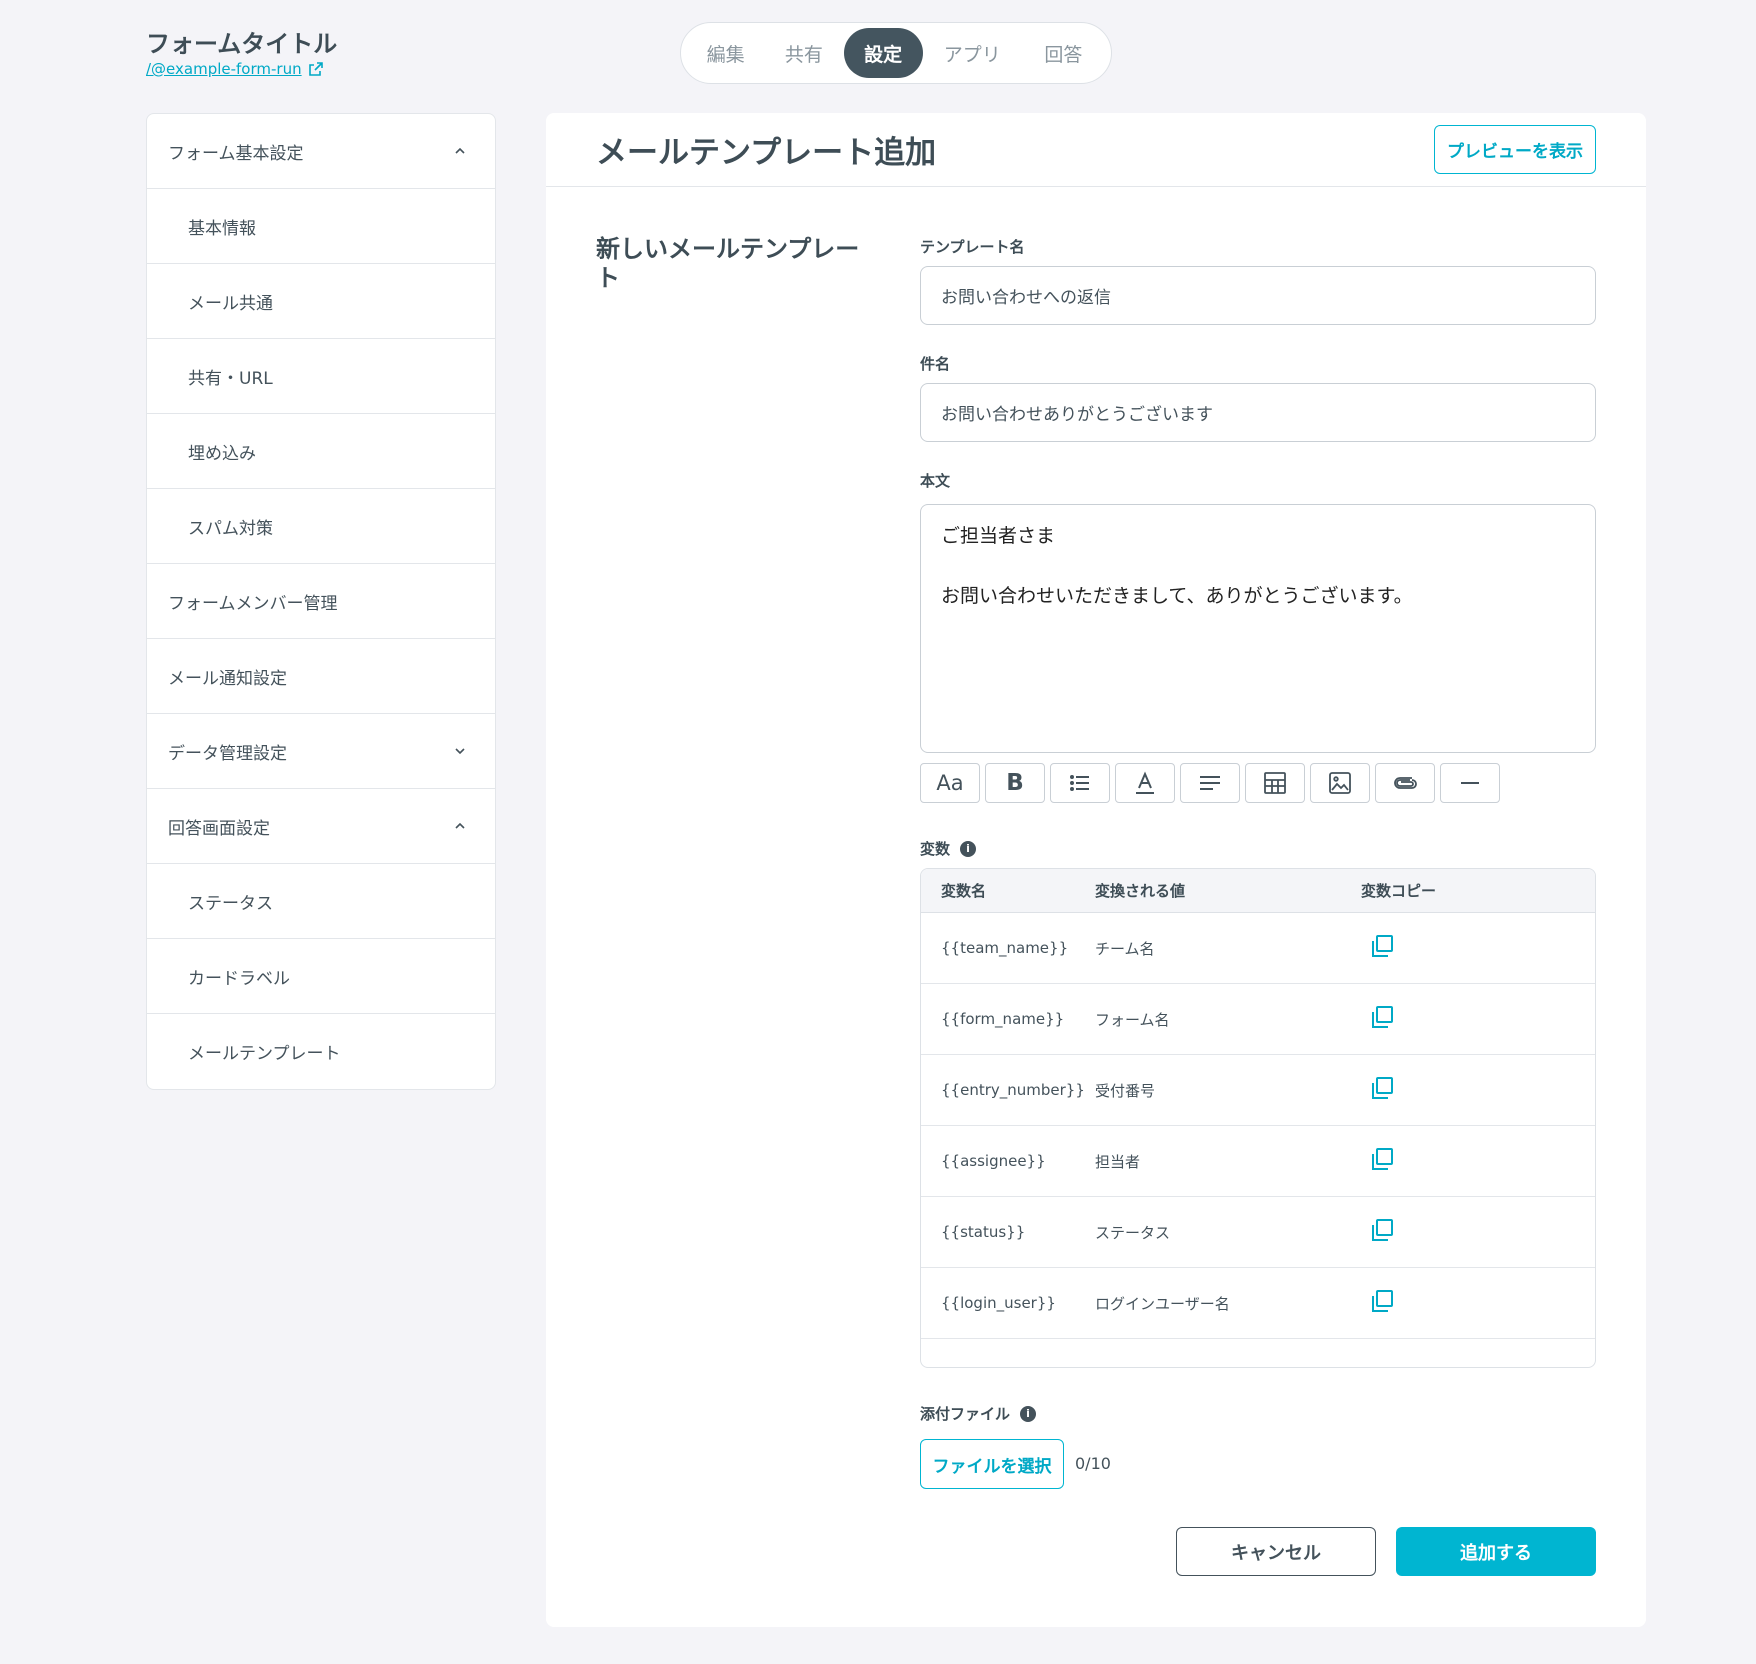 This screenshot has width=1756, height=1664. Describe the element at coordinates (321, 826) in the screenshot. I see `sidebar-item-response-screen: 回答画面設定` at that location.